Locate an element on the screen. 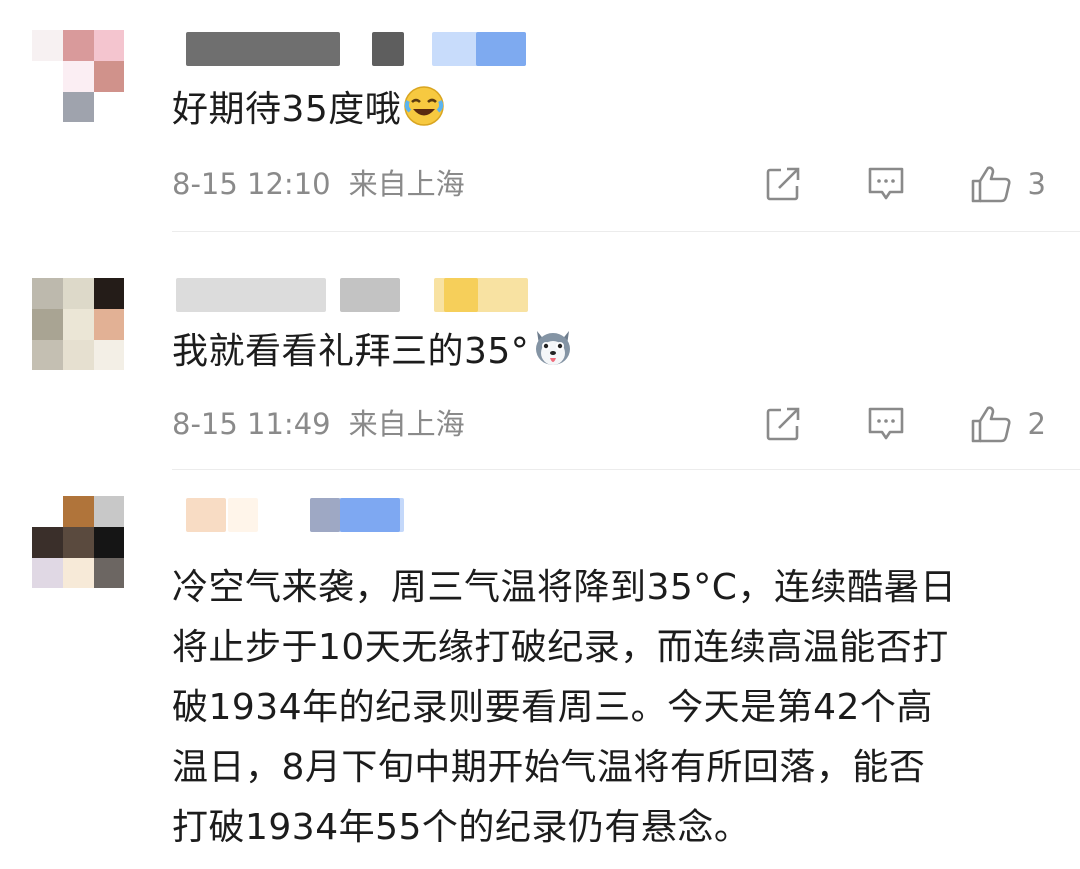 The image size is (1080, 869). laughing-crying-emoji-icon is located at coordinates (424, 115).